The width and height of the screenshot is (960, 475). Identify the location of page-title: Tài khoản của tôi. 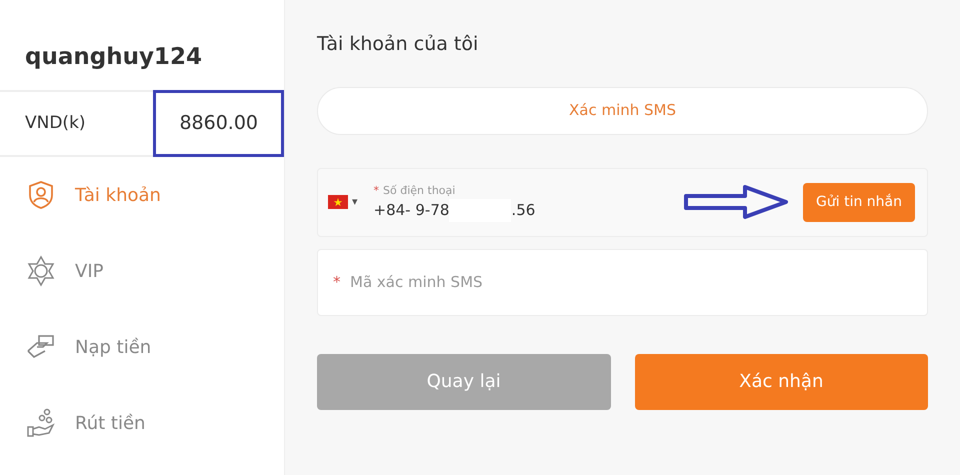
(397, 44).